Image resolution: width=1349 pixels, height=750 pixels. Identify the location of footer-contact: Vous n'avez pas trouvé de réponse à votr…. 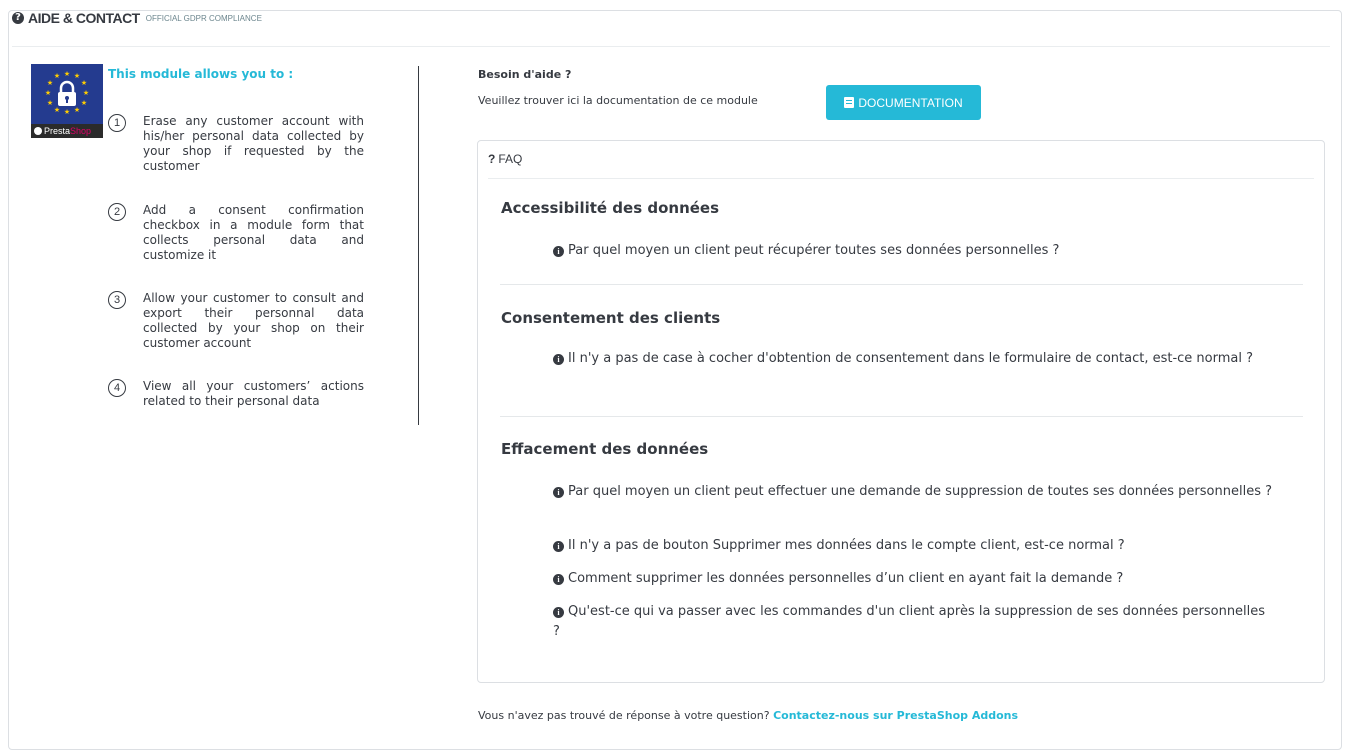
(748, 715).